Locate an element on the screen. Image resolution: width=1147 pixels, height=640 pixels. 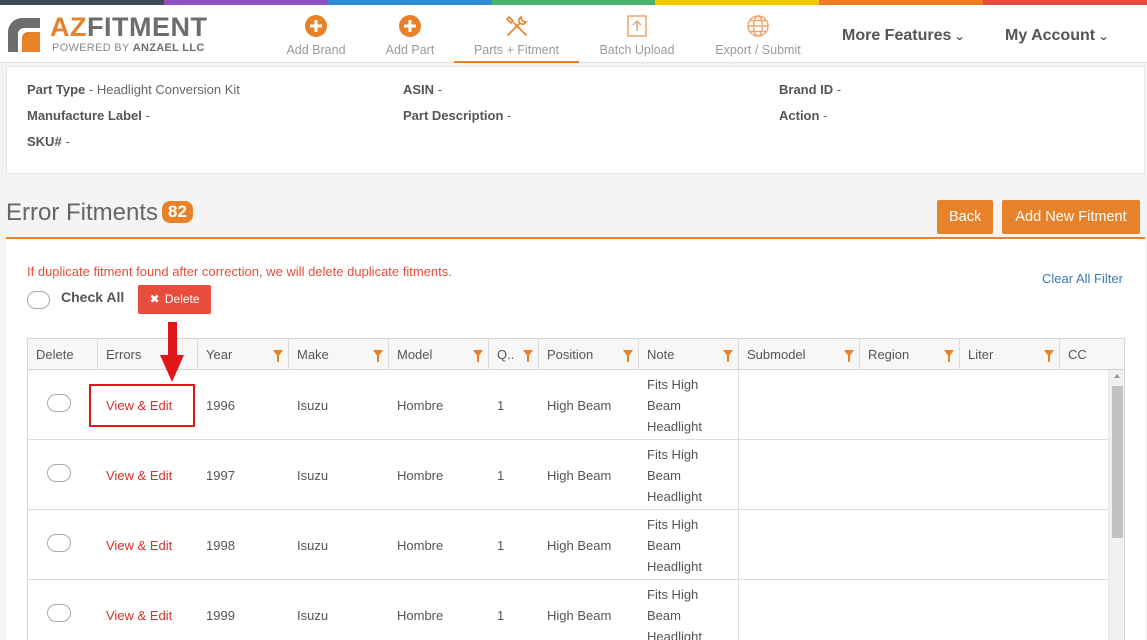
my-account-menu: My Account ⌄ is located at coordinates (1057, 36).